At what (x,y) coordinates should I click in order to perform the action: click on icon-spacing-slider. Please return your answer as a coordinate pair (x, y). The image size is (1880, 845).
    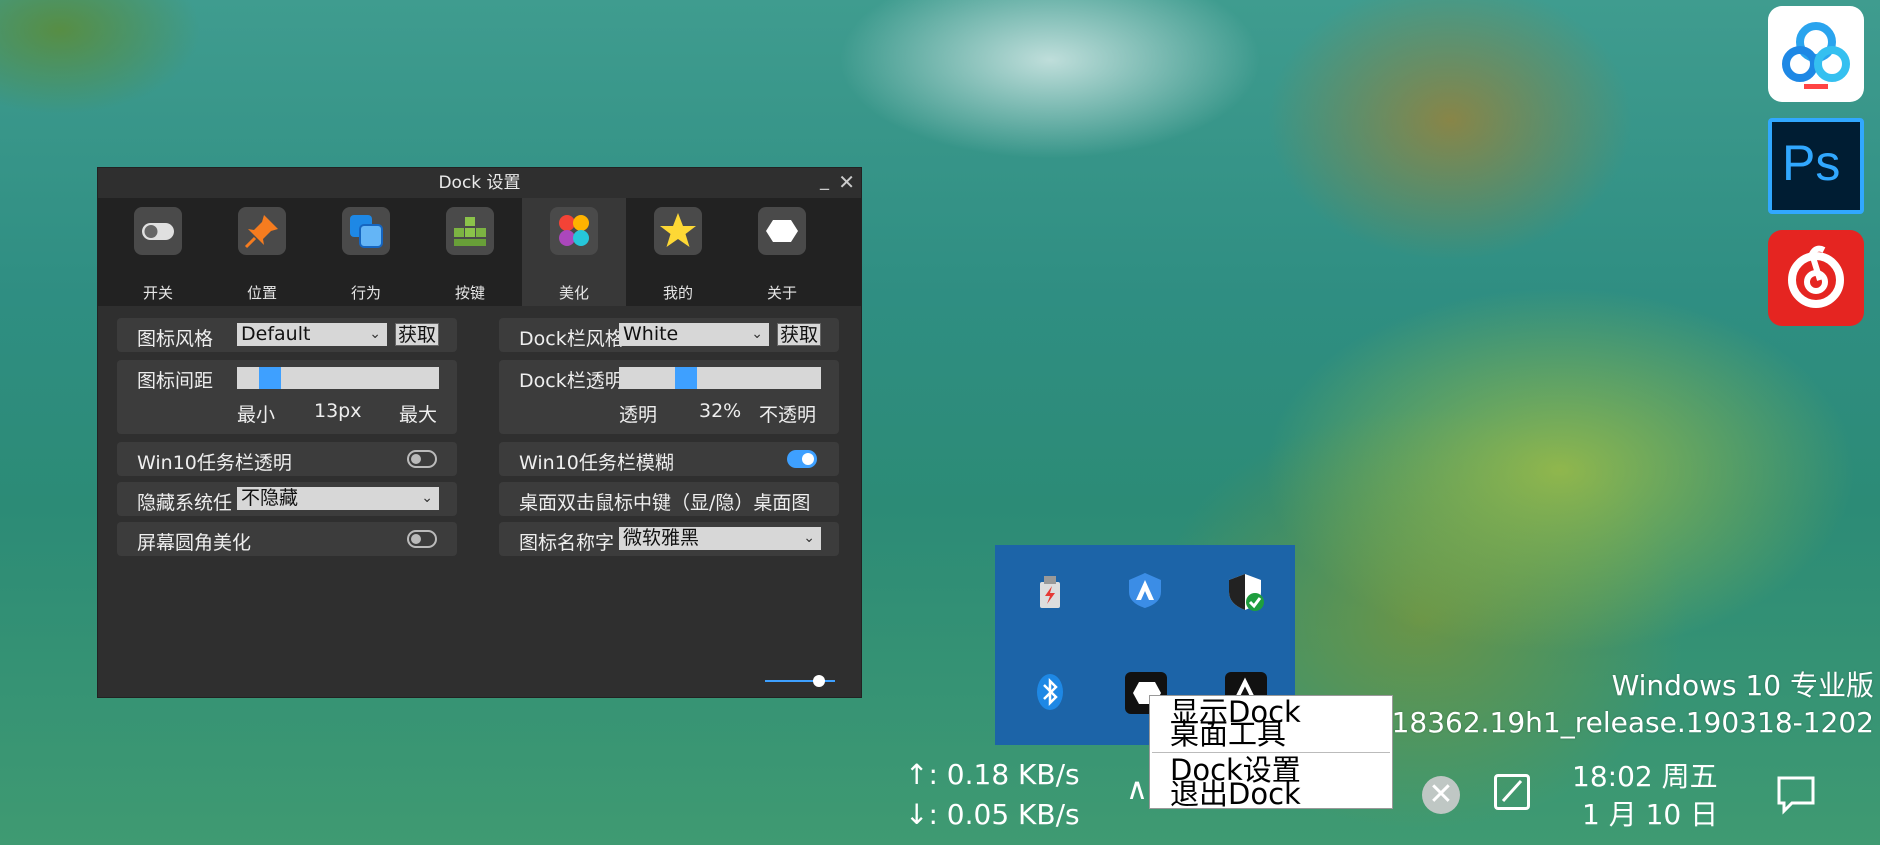
    Looking at the image, I should click on (338, 378).